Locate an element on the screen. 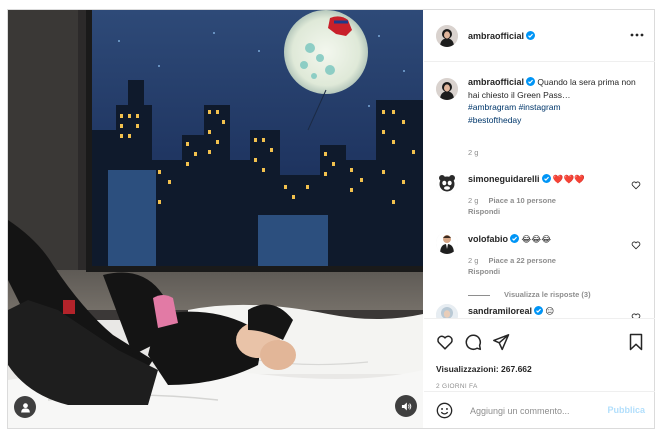  more-horizontal-icon is located at coordinates (637, 35).